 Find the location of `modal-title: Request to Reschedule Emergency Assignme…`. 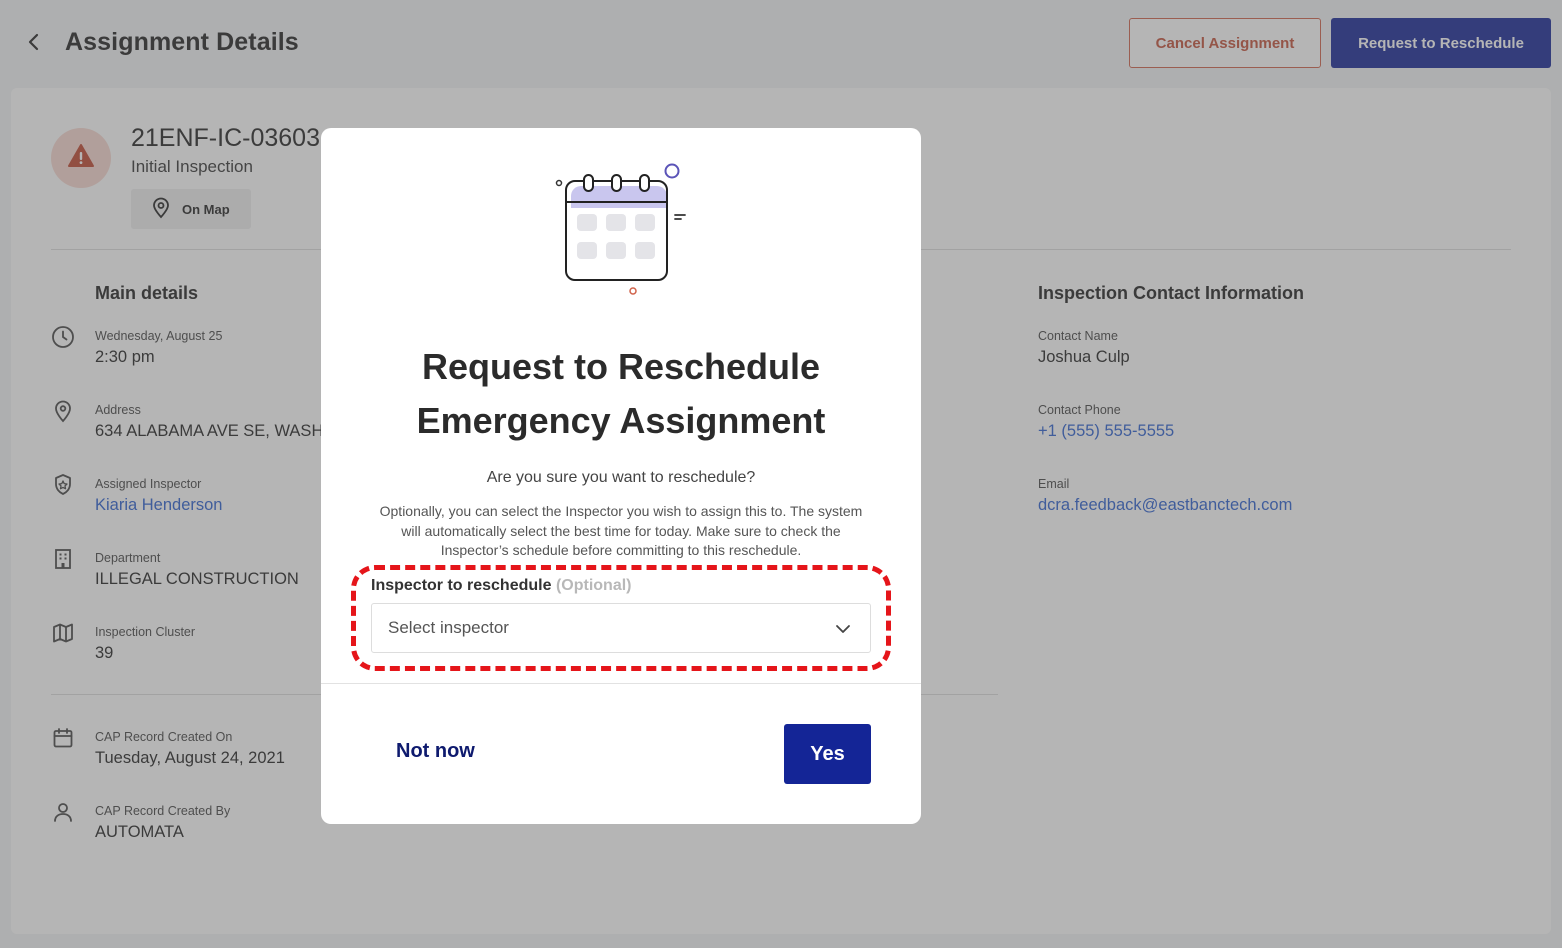

modal-title: Request to Reschedule Emergency Assignme… is located at coordinates (621, 394).